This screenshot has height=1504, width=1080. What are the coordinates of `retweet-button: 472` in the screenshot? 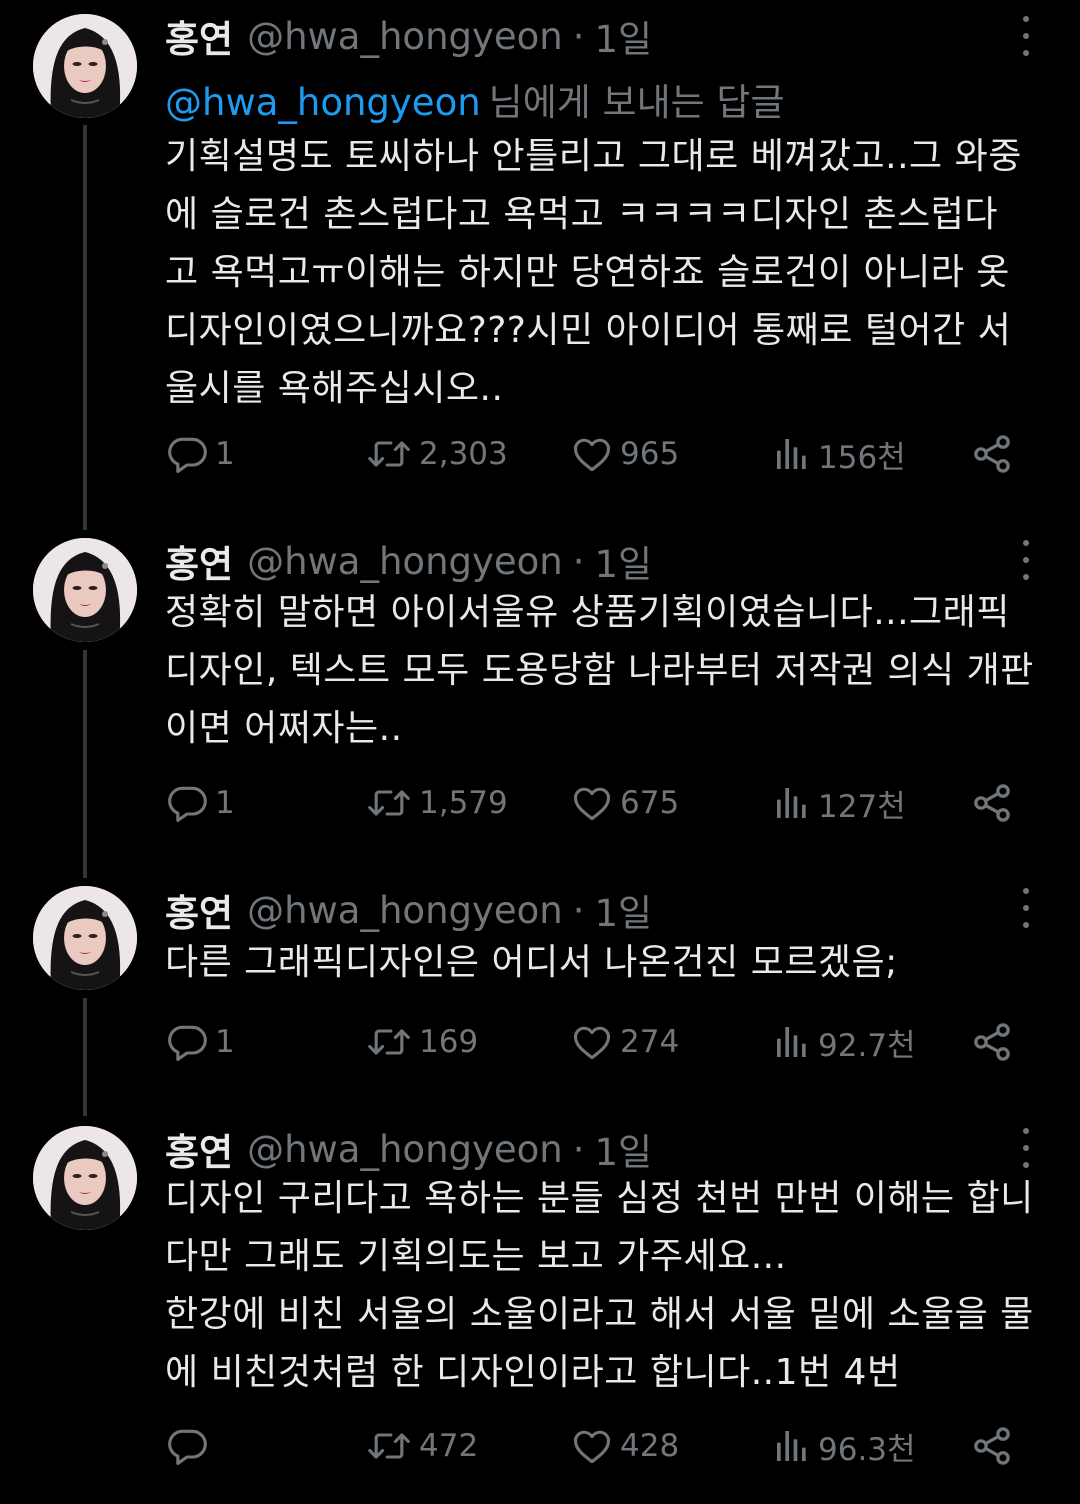 It's located at (421, 1446).